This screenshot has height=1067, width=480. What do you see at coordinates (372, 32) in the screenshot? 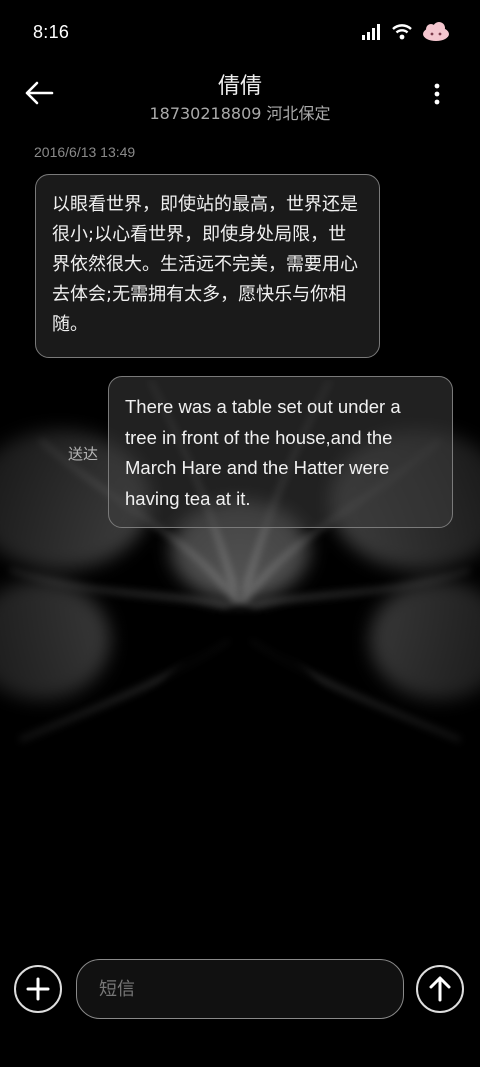
I see `signal-icon` at bounding box center [372, 32].